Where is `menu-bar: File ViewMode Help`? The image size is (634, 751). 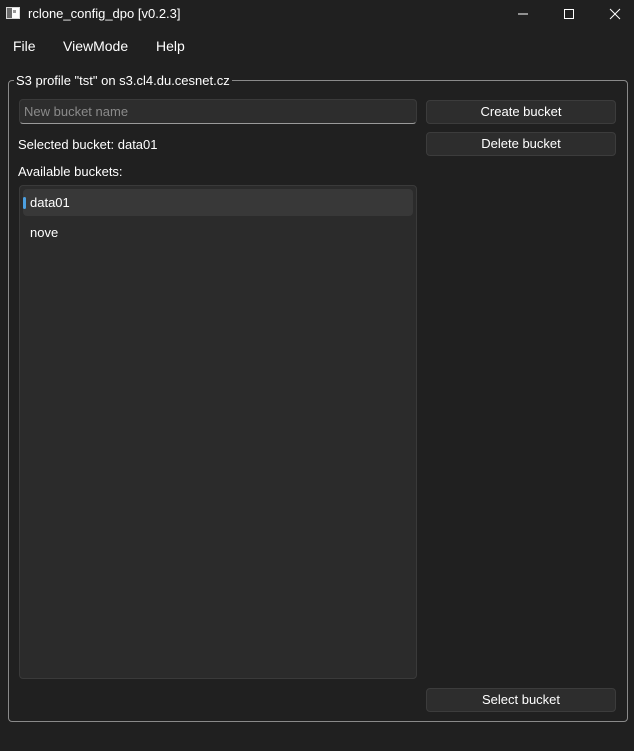
menu-bar: File ViewMode Help is located at coordinates (317, 46).